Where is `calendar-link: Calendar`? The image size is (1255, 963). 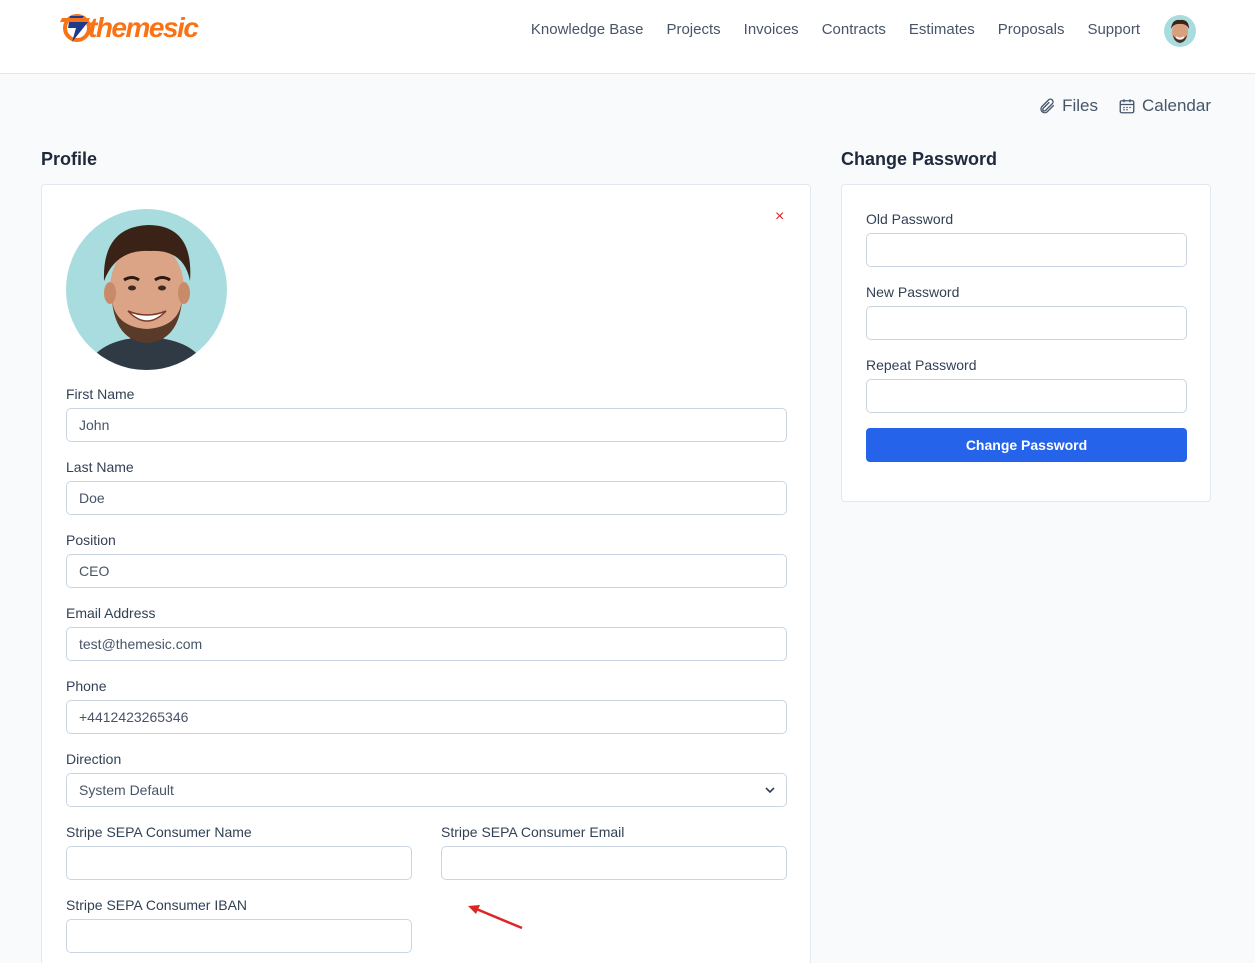 calendar-link: Calendar is located at coordinates (1164, 106).